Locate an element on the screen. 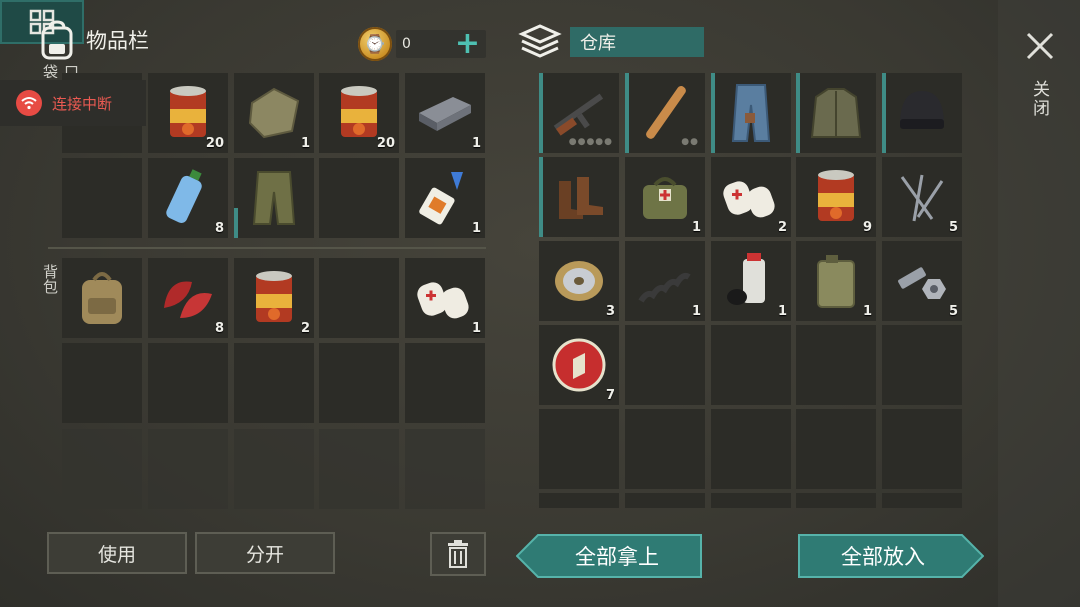 The height and width of the screenshot is (607, 1080). boots-icon is located at coordinates (581, 198).